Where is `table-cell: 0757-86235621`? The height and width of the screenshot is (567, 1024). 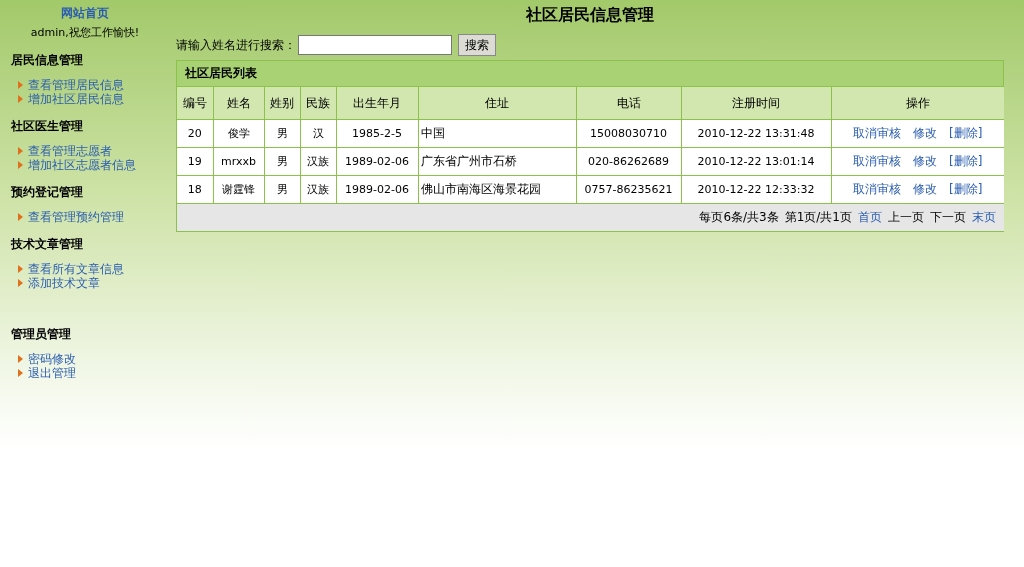
table-cell: 0757-86235621 is located at coordinates (628, 189).